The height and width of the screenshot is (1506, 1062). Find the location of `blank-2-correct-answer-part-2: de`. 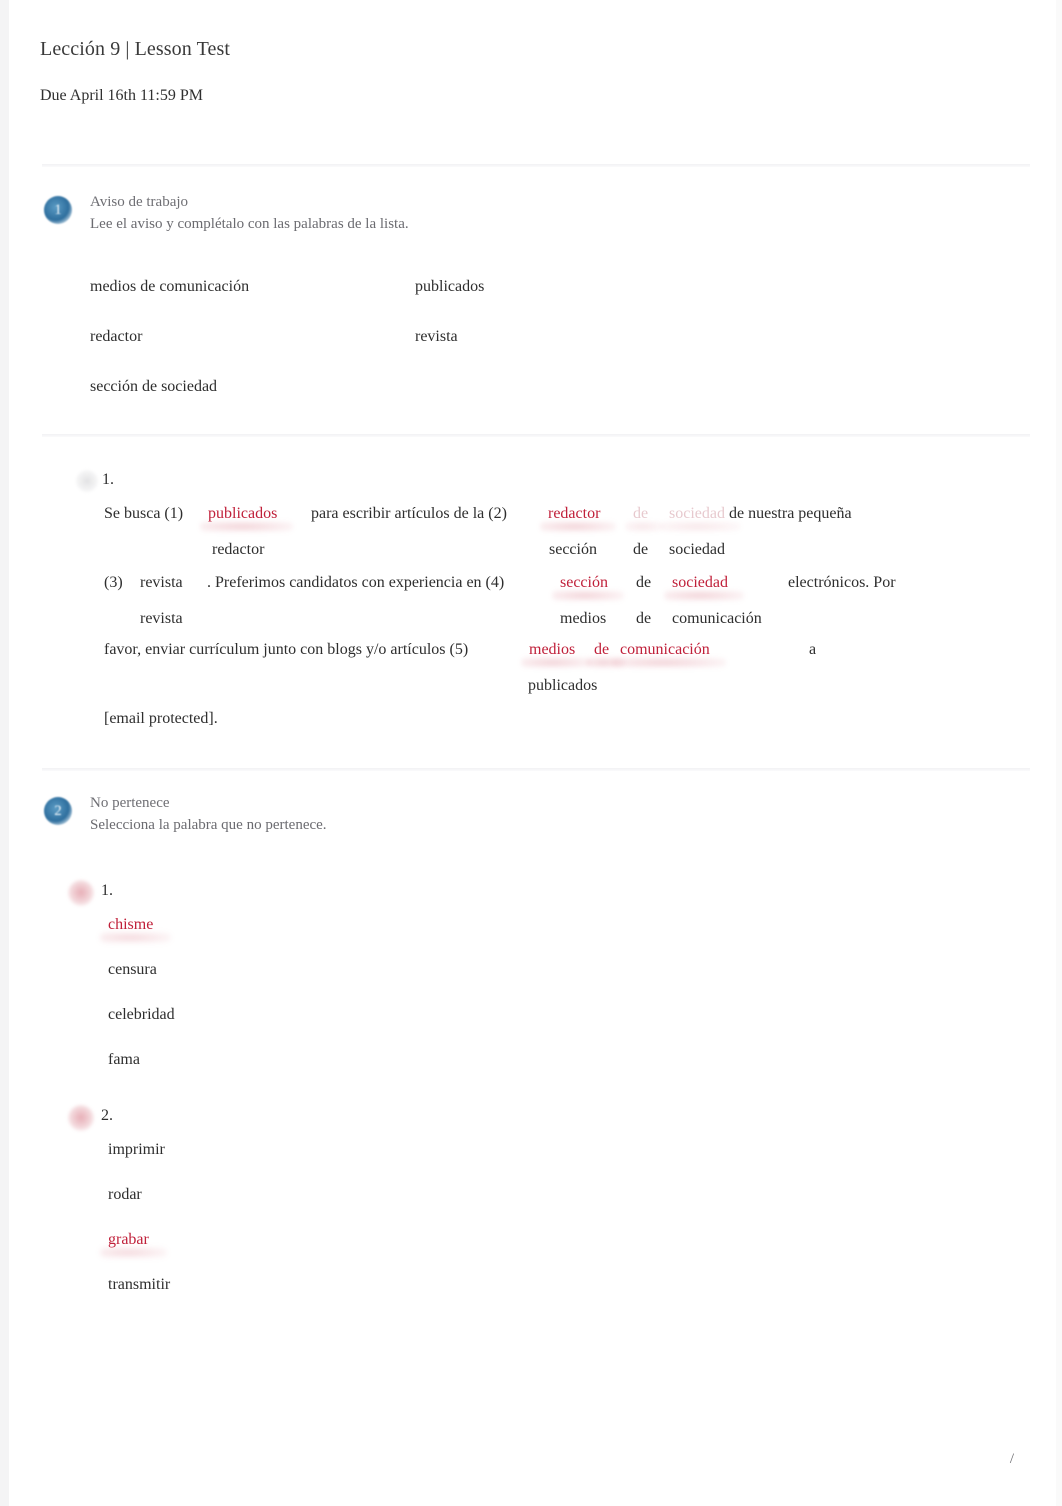

blank-2-correct-answer-part-2: de is located at coordinates (641, 549).